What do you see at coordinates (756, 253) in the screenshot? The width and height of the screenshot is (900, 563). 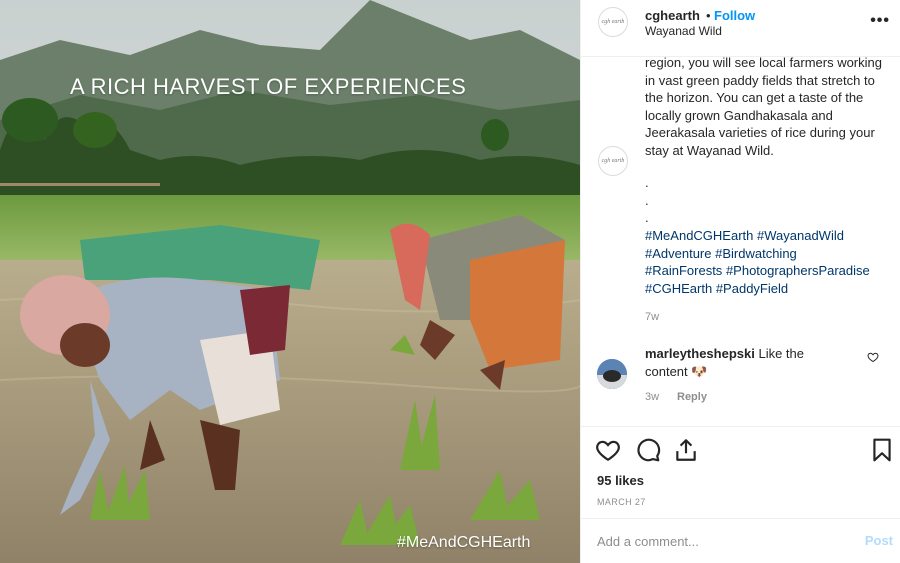 I see `hashtag-link: #Birdwatching` at bounding box center [756, 253].